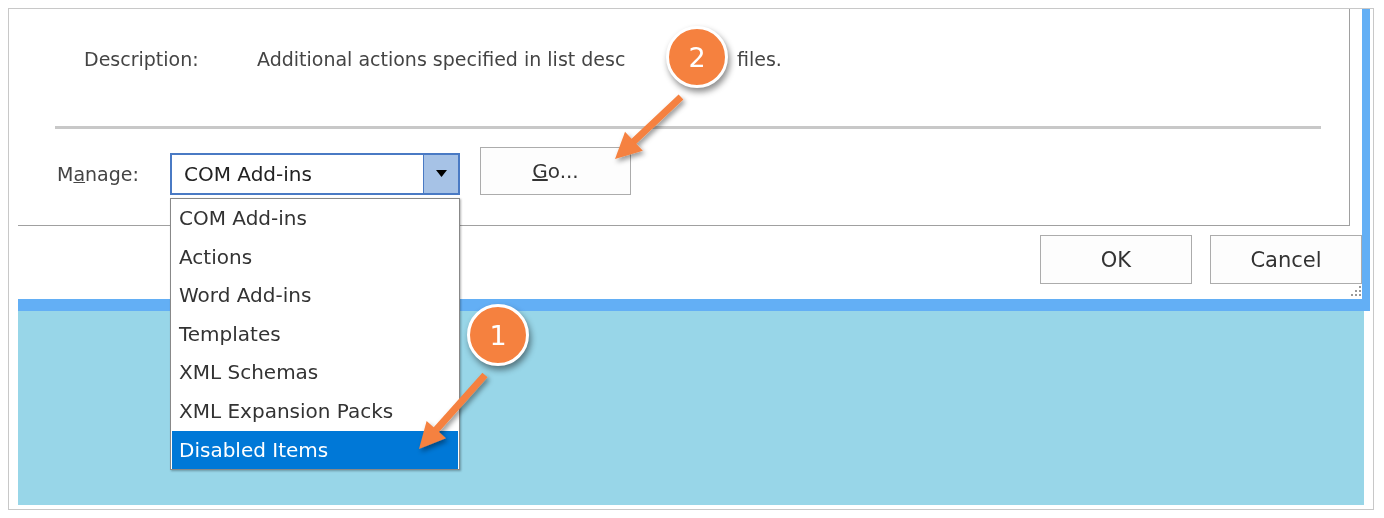 This screenshot has width=1384, height=518. What do you see at coordinates (1116, 259) in the screenshot?
I see `ok-button: OK` at bounding box center [1116, 259].